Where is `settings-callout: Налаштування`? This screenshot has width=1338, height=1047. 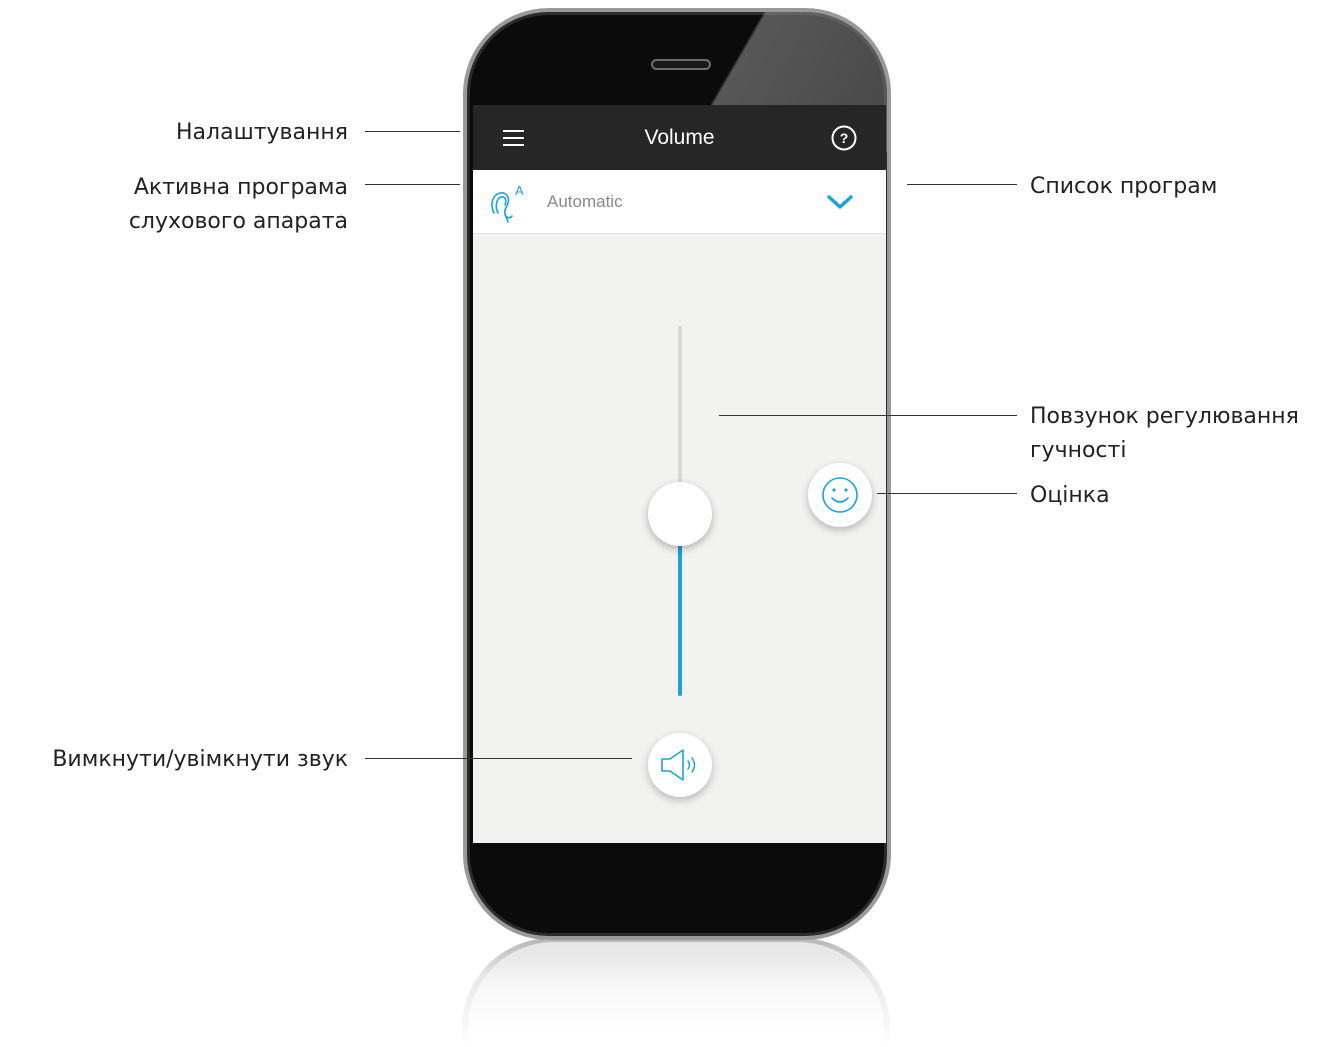
settings-callout: Налаштування is located at coordinates (262, 132).